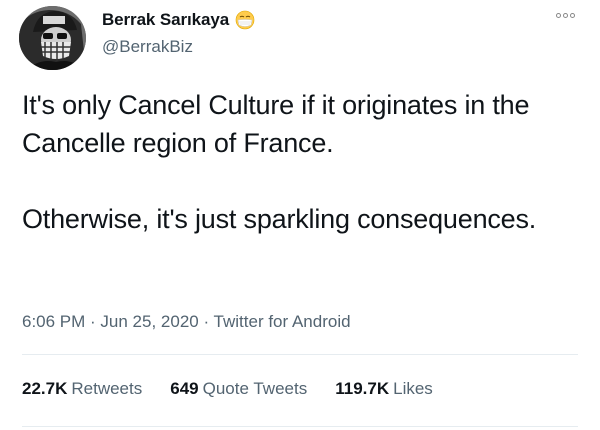 Image resolution: width=600 pixels, height=430 pixels. I want to click on tweet-time: 6:06 PM, so click(53, 321).